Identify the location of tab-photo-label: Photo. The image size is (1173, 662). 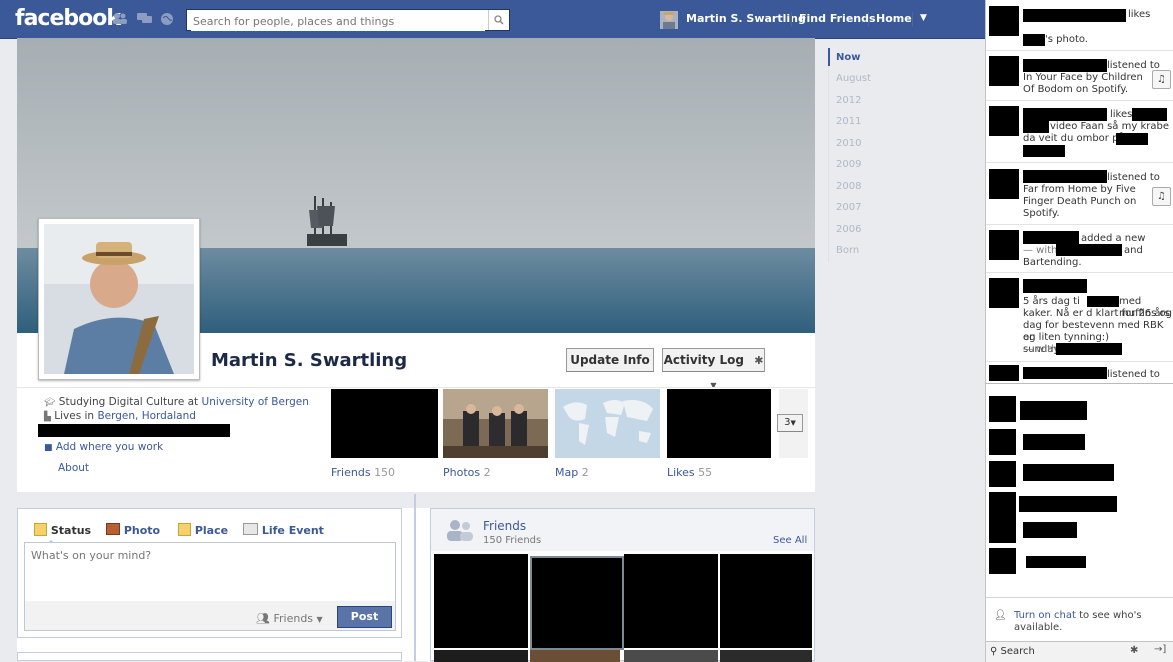
(142, 530).